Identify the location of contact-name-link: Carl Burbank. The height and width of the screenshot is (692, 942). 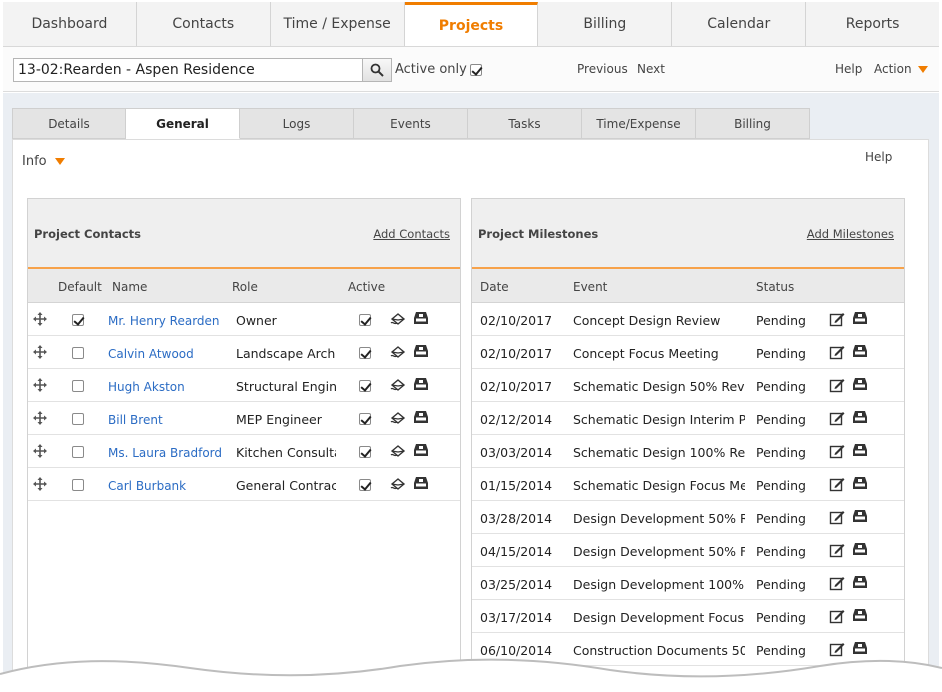
(169, 486).